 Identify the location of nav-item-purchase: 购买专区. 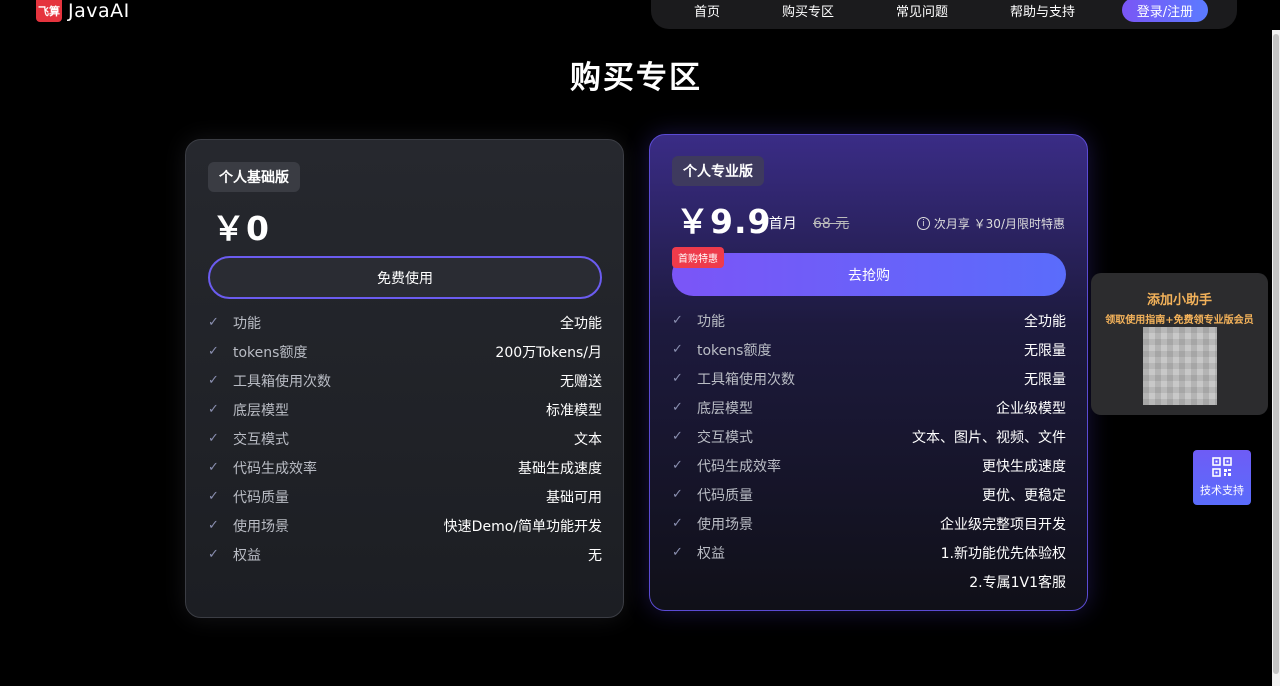
(808, 10).